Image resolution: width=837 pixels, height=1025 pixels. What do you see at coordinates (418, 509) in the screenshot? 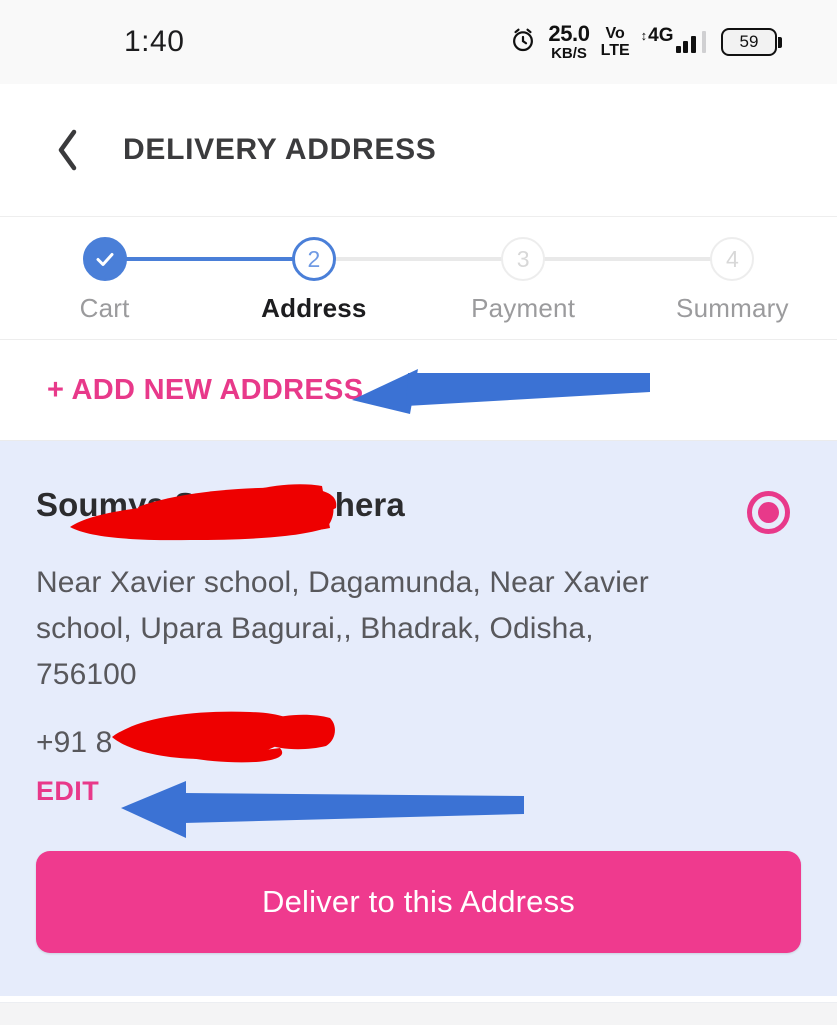
I see `address-card-header: Soumya Sanjan Behera` at bounding box center [418, 509].